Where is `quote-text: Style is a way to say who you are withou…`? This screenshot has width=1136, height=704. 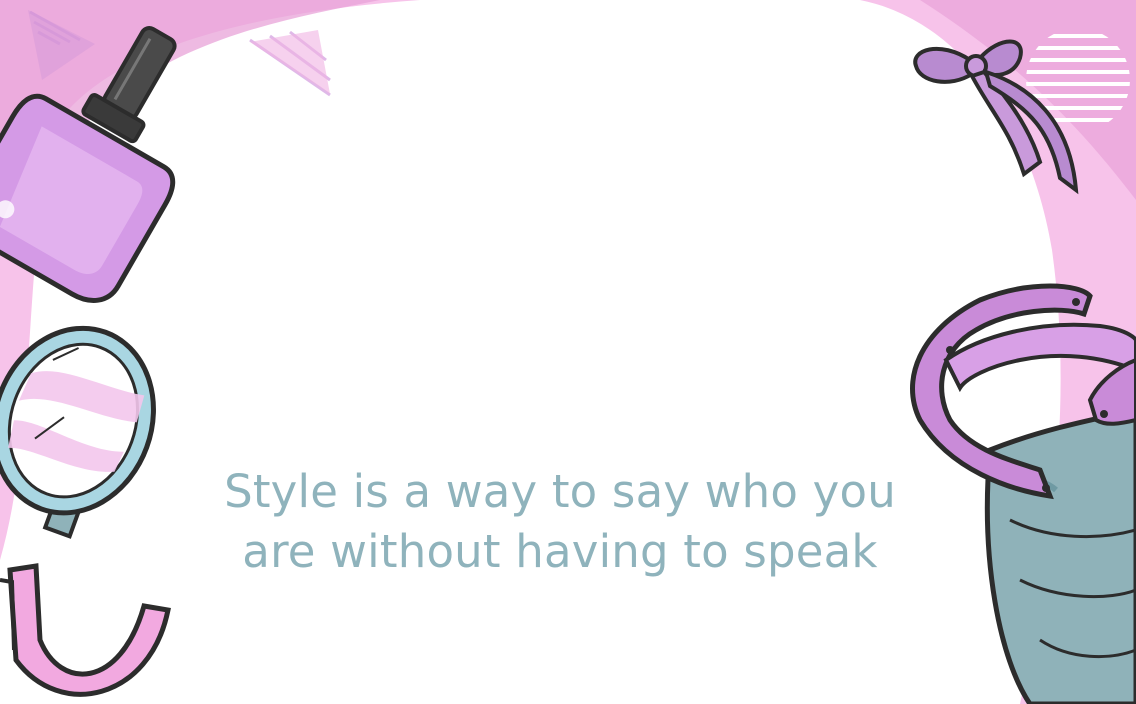
quote-text: Style is a way to say who you are withou… is located at coordinates (560, 522).